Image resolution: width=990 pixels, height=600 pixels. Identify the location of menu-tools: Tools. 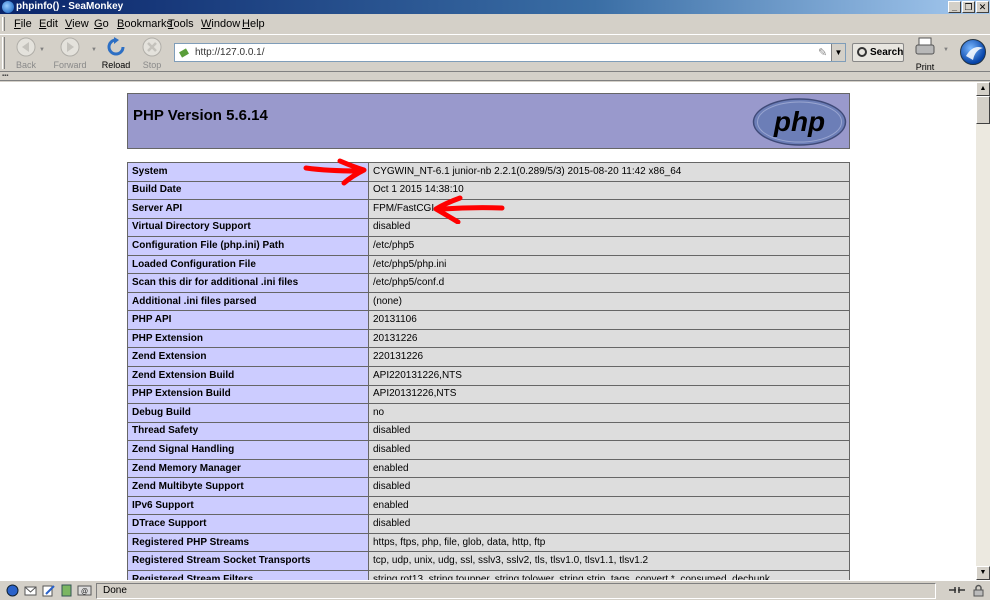
(181, 24).